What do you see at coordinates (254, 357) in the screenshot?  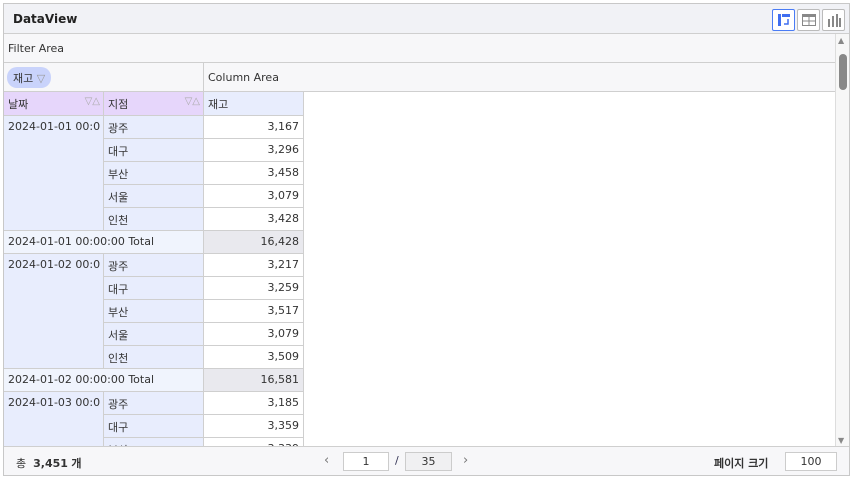 I see `value-cell: 3,509` at bounding box center [254, 357].